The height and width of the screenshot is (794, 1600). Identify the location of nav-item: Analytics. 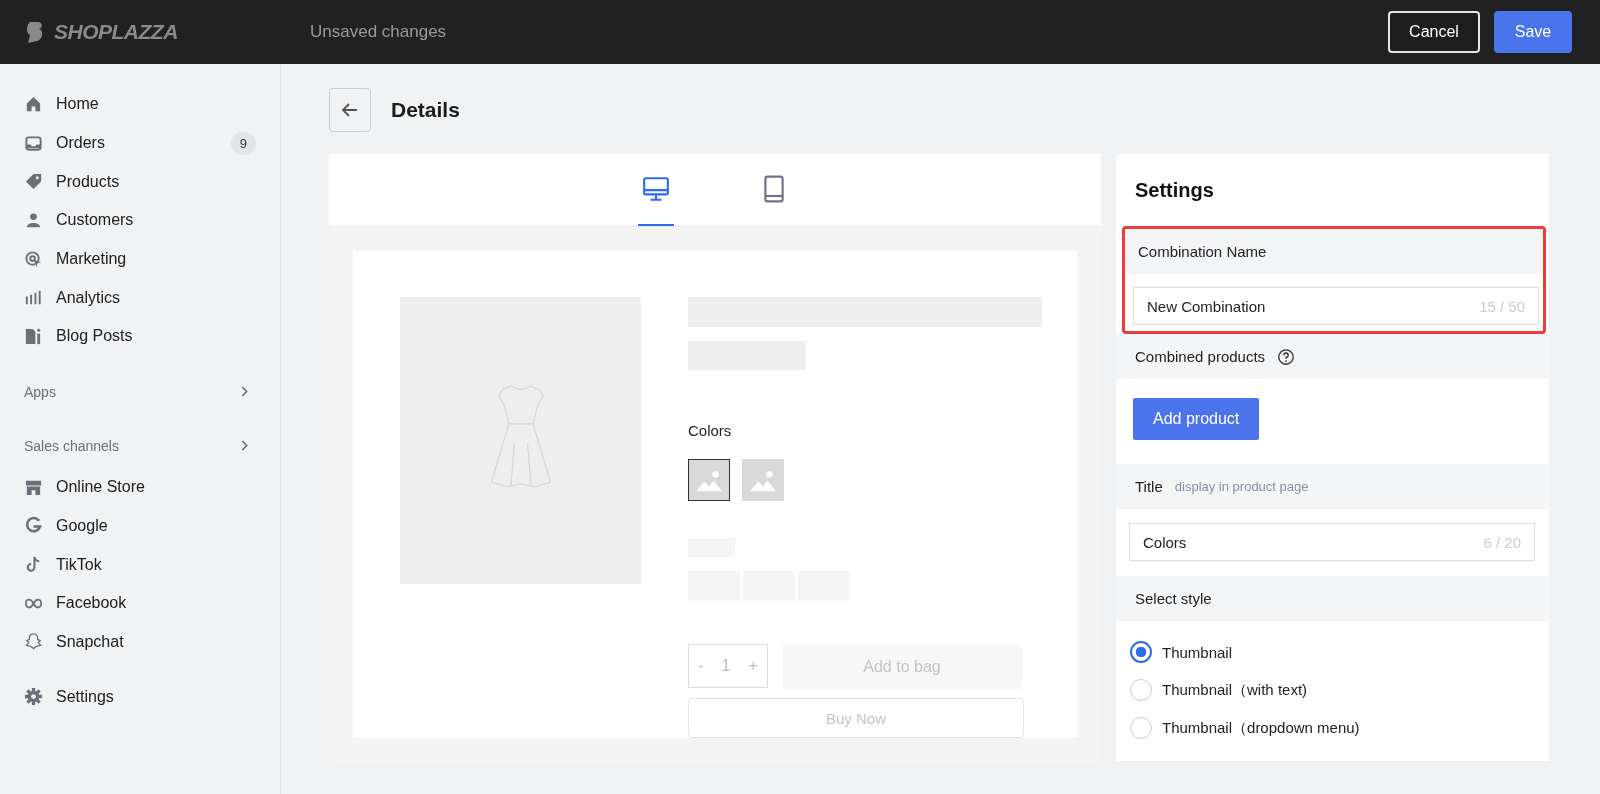
(152, 298).